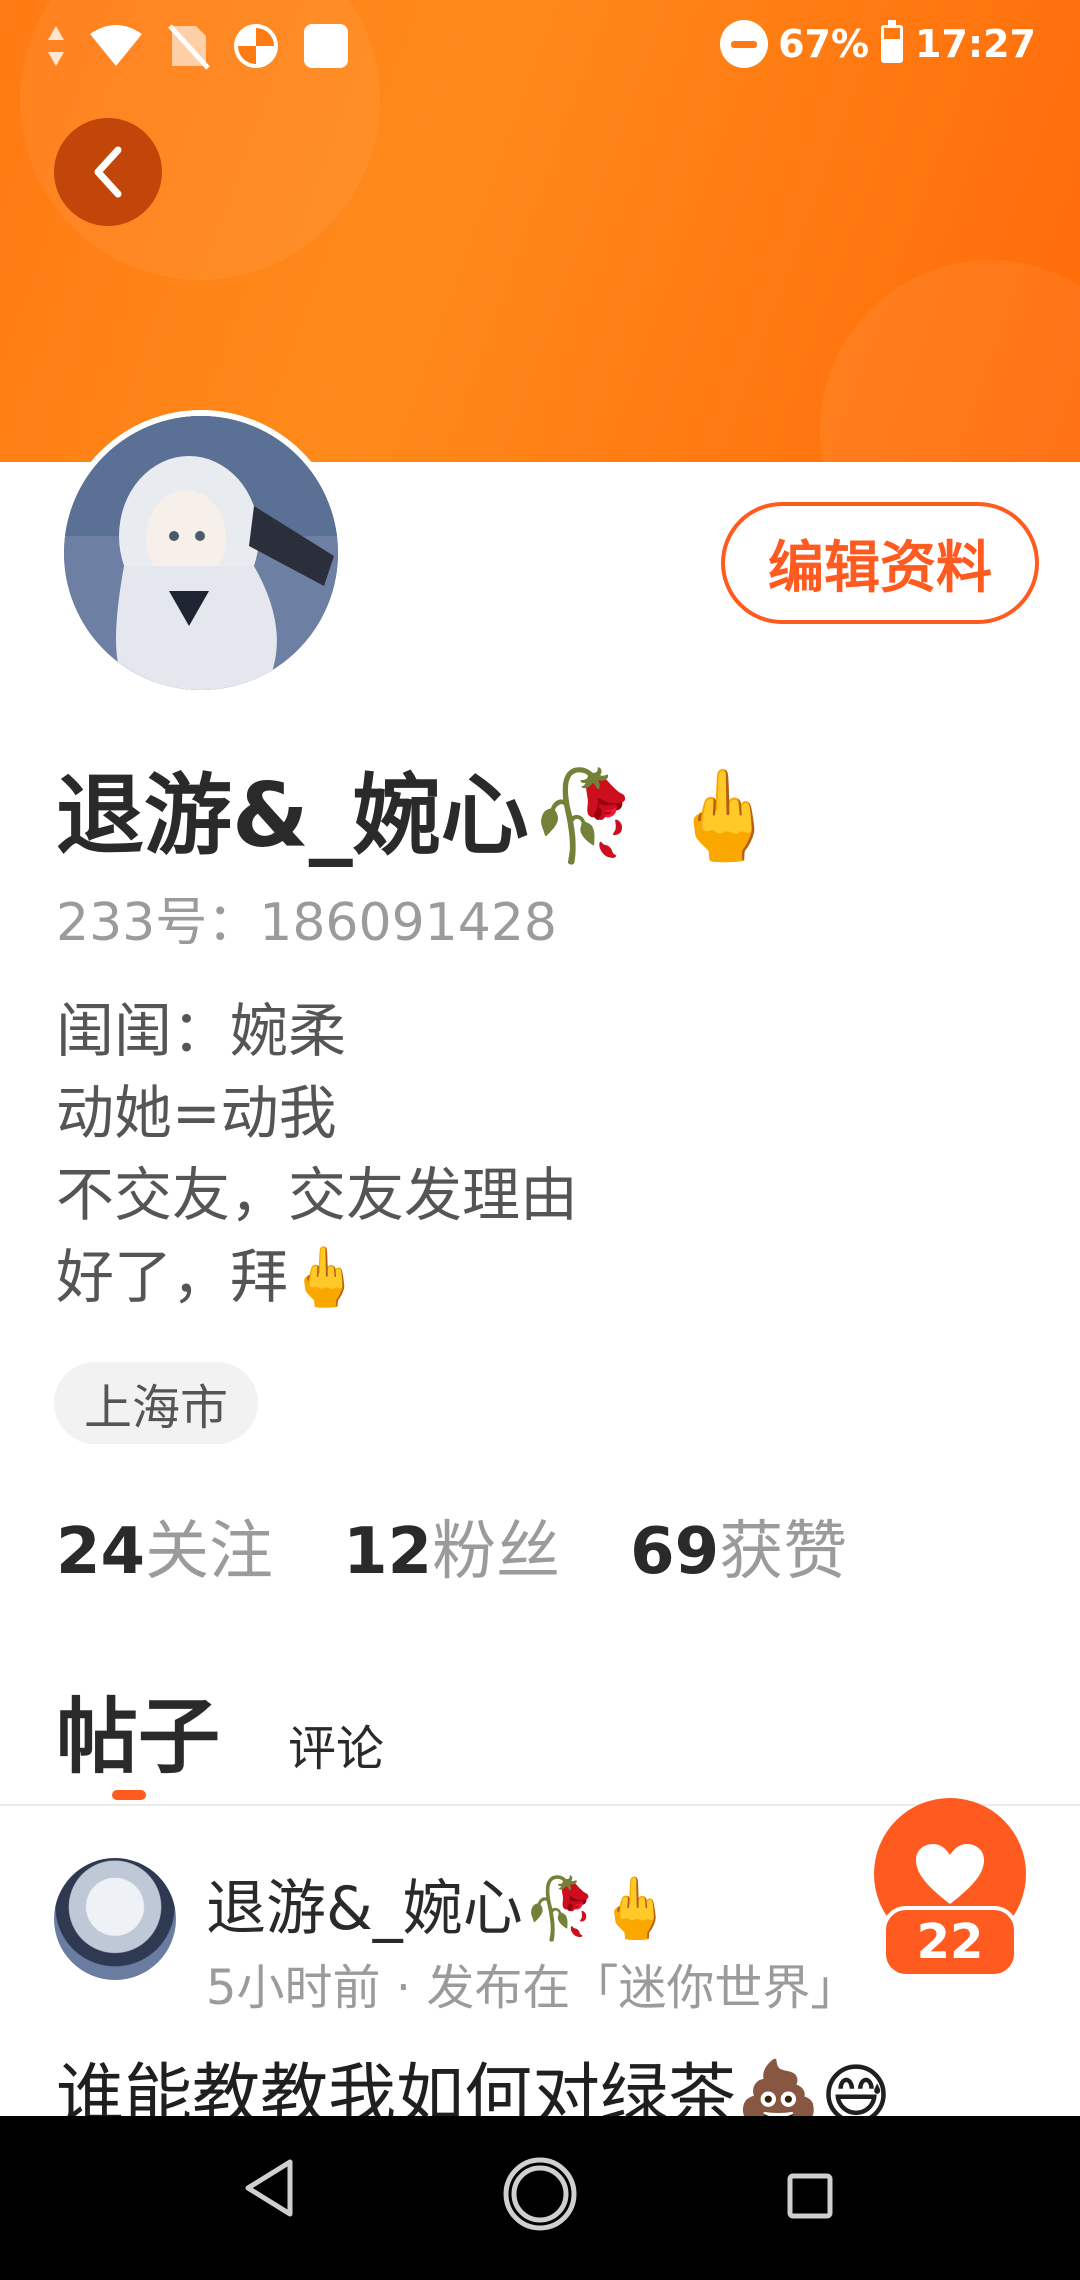  I want to click on bio-line: 好了，拜🖕, so click(208, 1277).